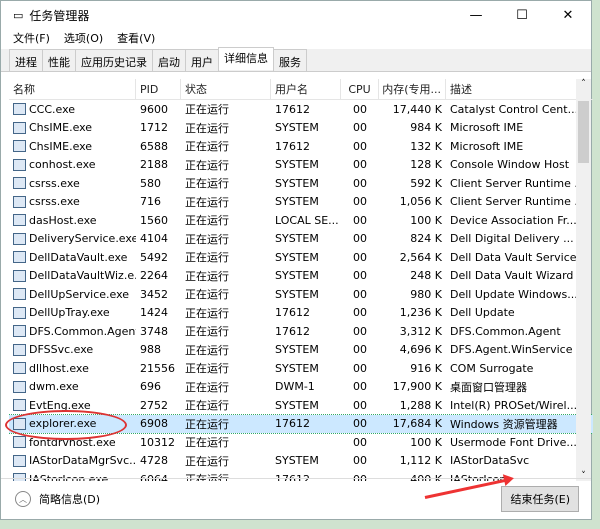 The image size is (600, 529). What do you see at coordinates (482, 313) in the screenshot?
I see `cell-text: Dell Update` at bounding box center [482, 313].